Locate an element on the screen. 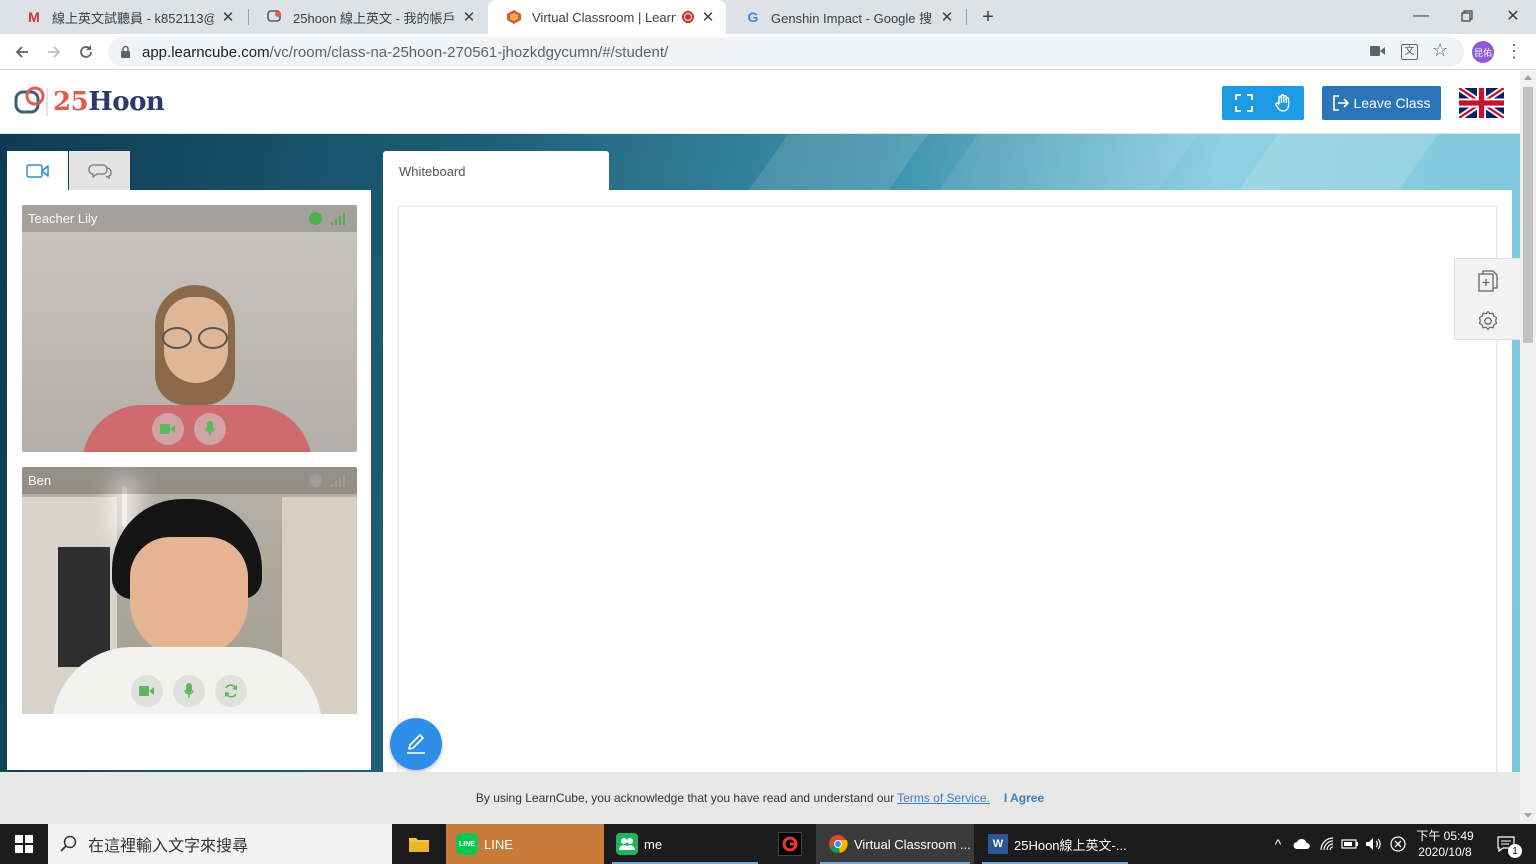 The image size is (1536, 864). taskbar-clock: 下午 05:49 2020/10/8 is located at coordinates (1445, 844).